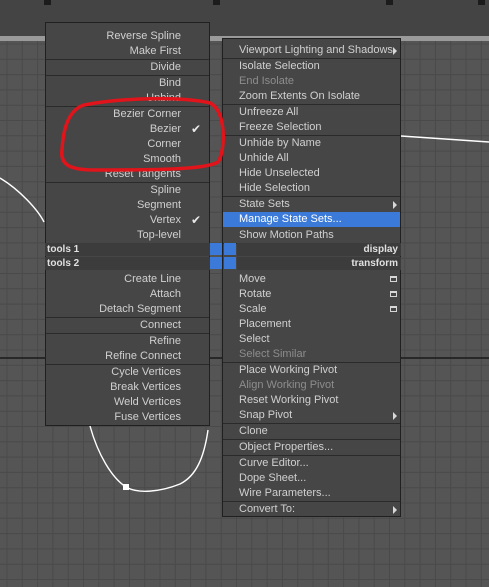  Describe the element at coordinates (444, 139) in the screenshot. I see `spline-segment` at that location.